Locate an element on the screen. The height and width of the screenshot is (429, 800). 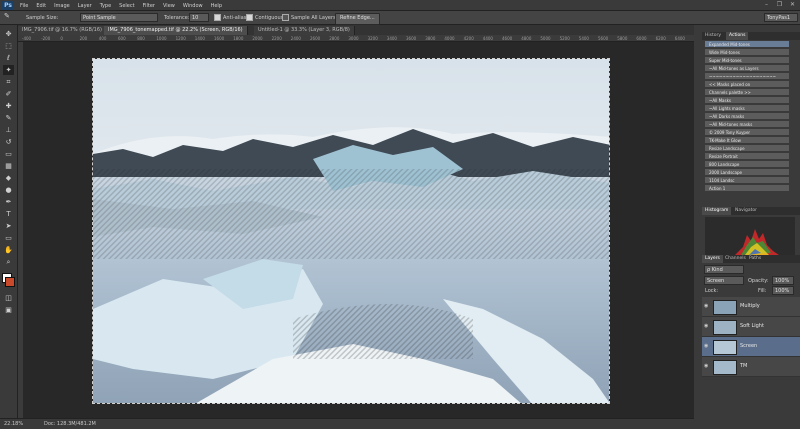
layer-filter-kind: ρ Kind is located at coordinates (724, 269).